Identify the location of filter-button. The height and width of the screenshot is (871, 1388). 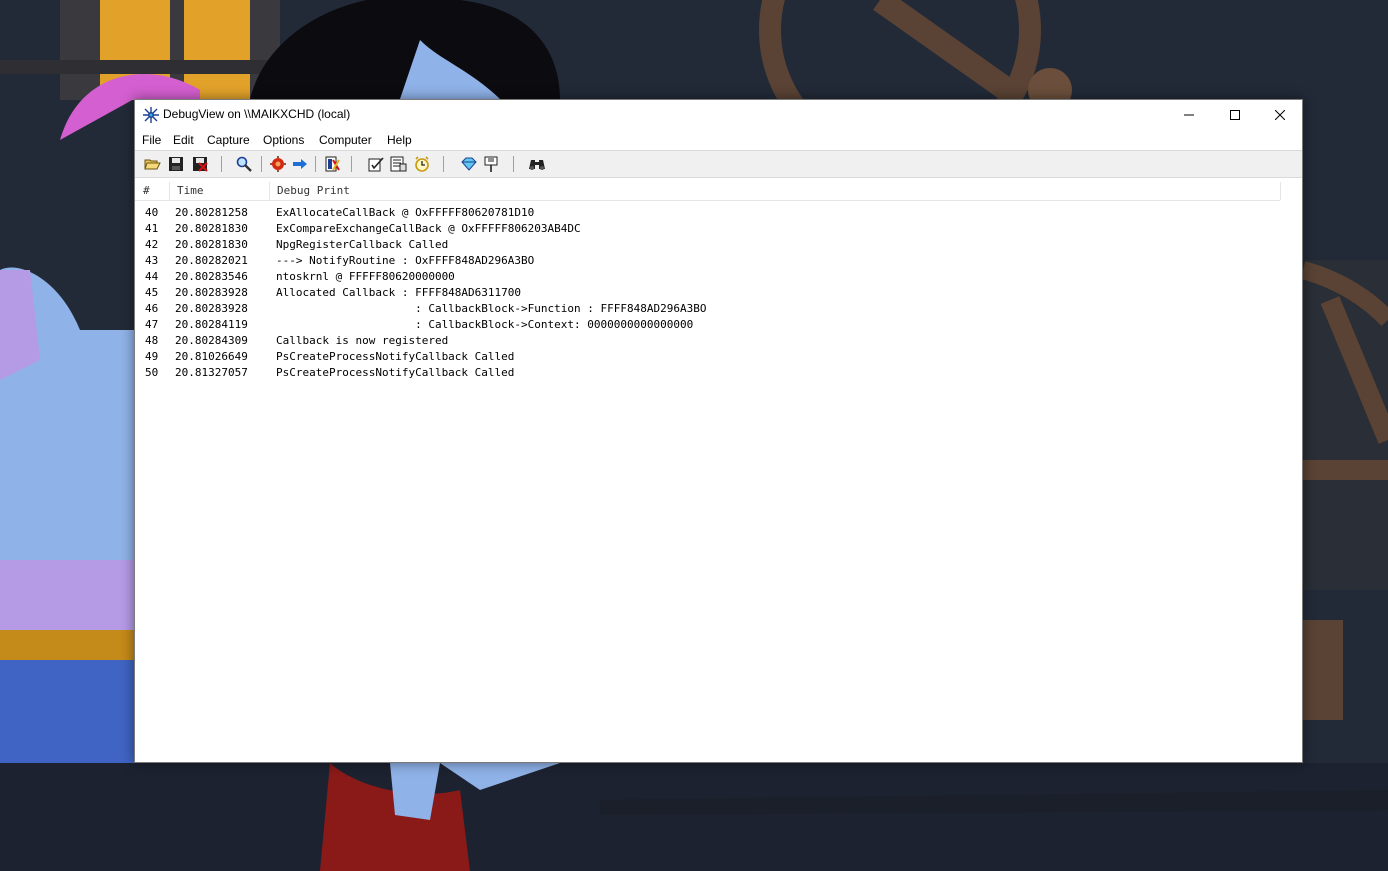
(398, 164).